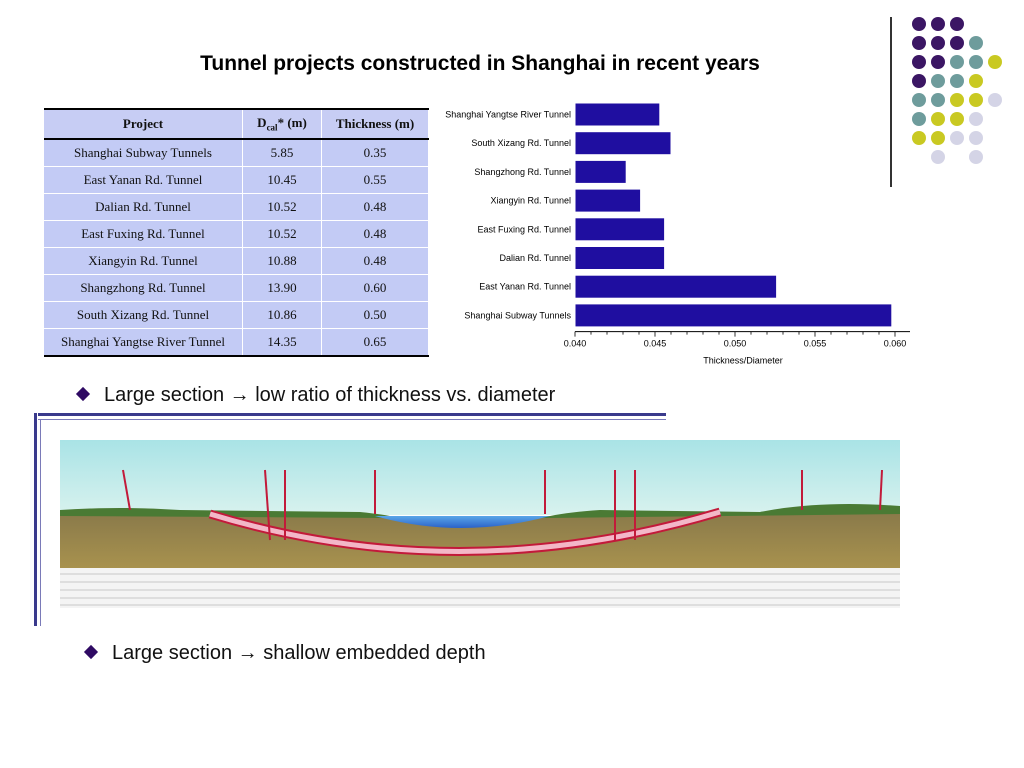  I want to click on cell-project: Shangzhong Rd. Tunnel, so click(143, 288).